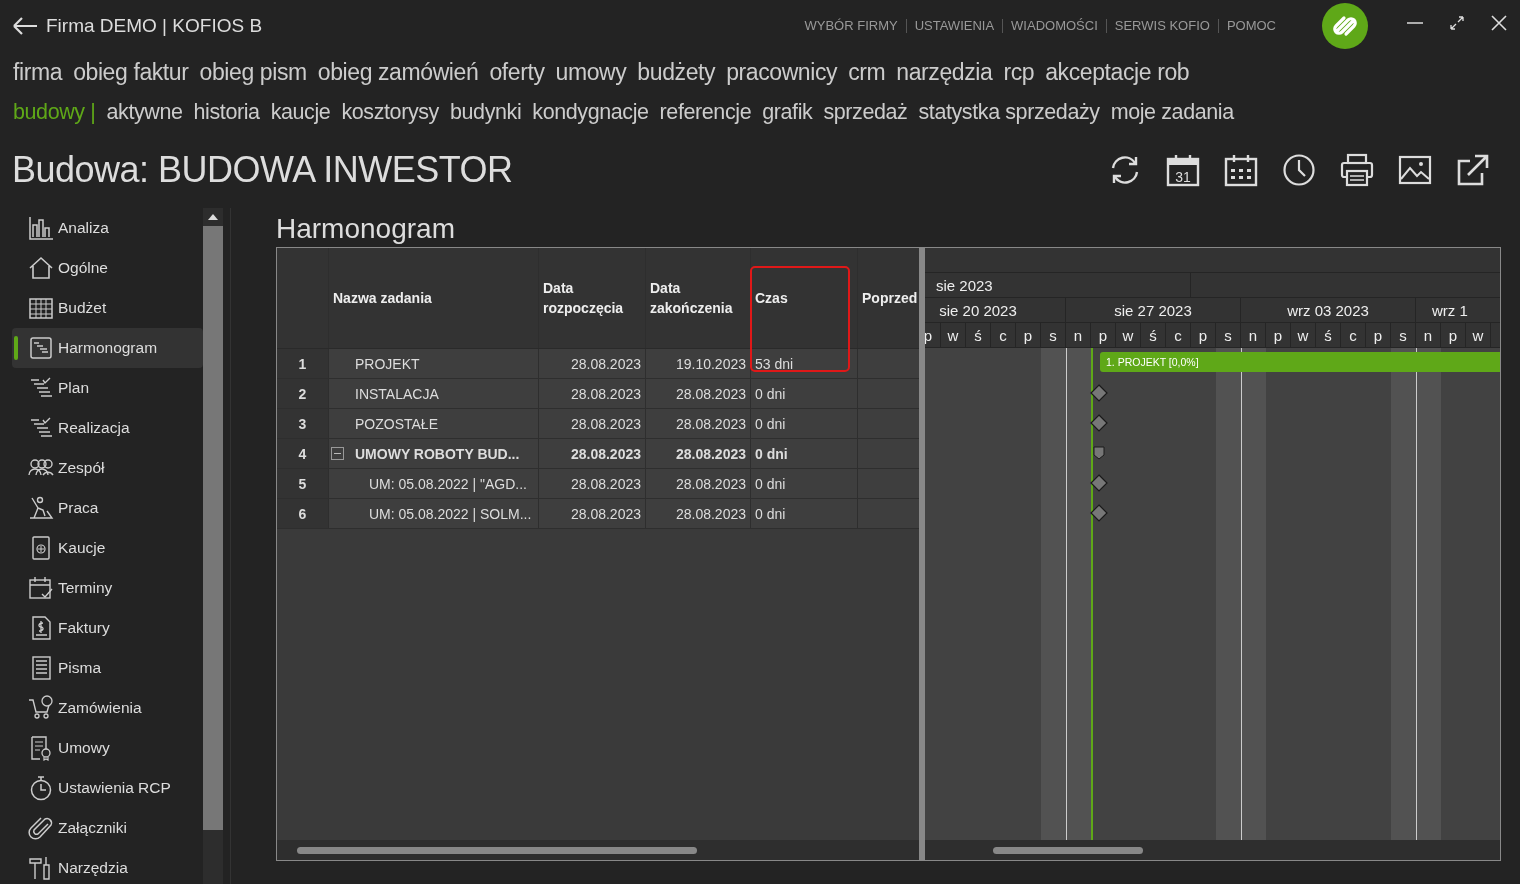 The image size is (1520, 884). Describe the element at coordinates (303, 363) in the screenshot. I see `row-number: 1` at that location.